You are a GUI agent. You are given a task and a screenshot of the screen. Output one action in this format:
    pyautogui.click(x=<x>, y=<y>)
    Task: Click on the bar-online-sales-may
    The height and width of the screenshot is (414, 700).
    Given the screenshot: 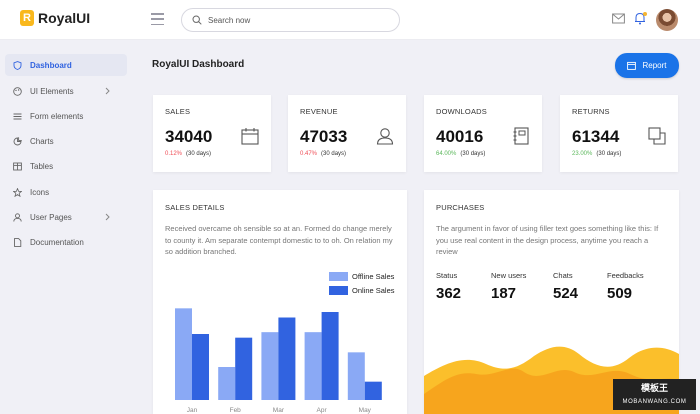 What is the action you would take?
    pyautogui.click(x=373, y=390)
    